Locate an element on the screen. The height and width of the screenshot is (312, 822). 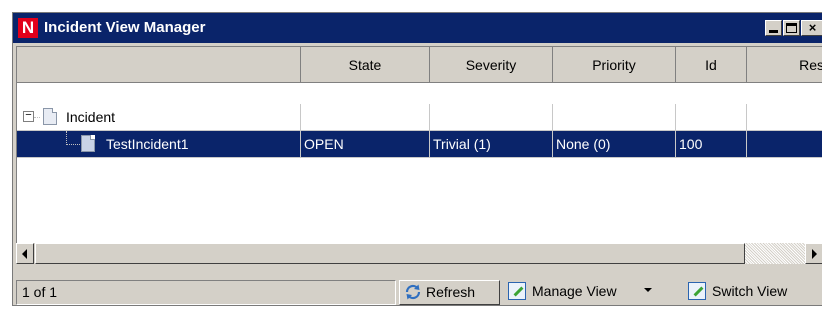
refresh-button: Refresh is located at coordinates (449, 292).